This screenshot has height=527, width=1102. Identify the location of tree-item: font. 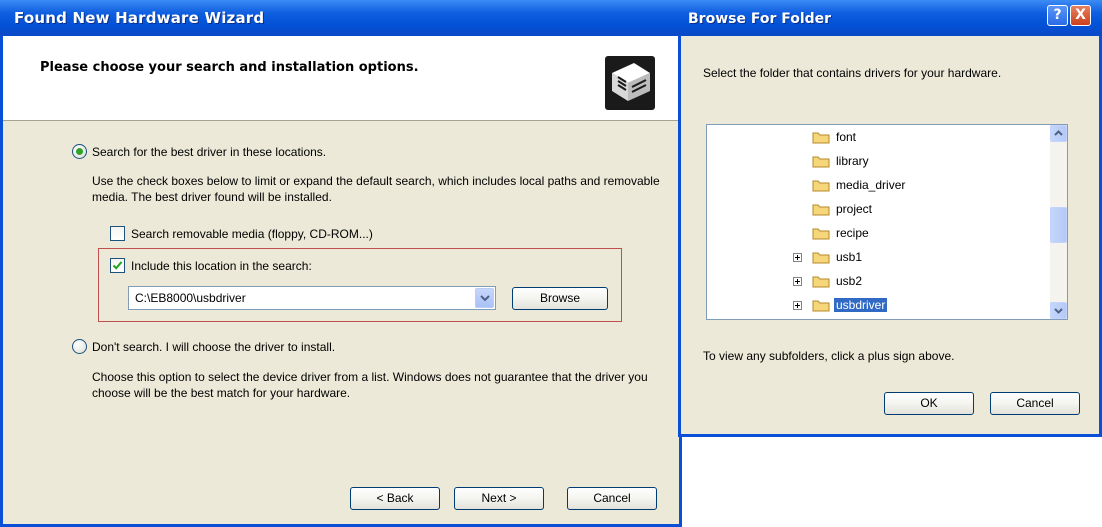
(877, 138).